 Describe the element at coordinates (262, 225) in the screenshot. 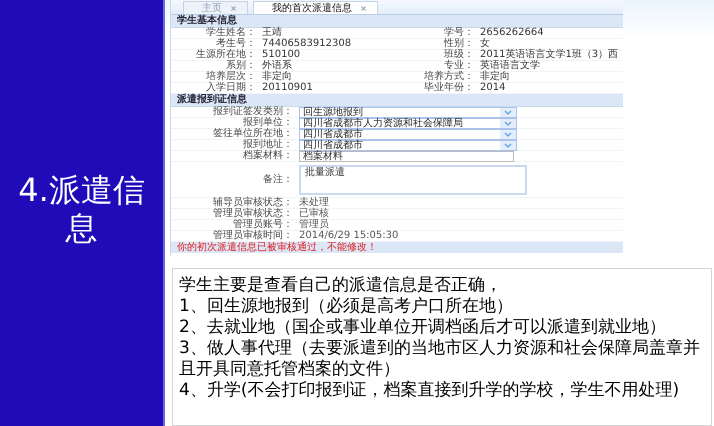

I see `field-label: 管理员账号：` at that location.